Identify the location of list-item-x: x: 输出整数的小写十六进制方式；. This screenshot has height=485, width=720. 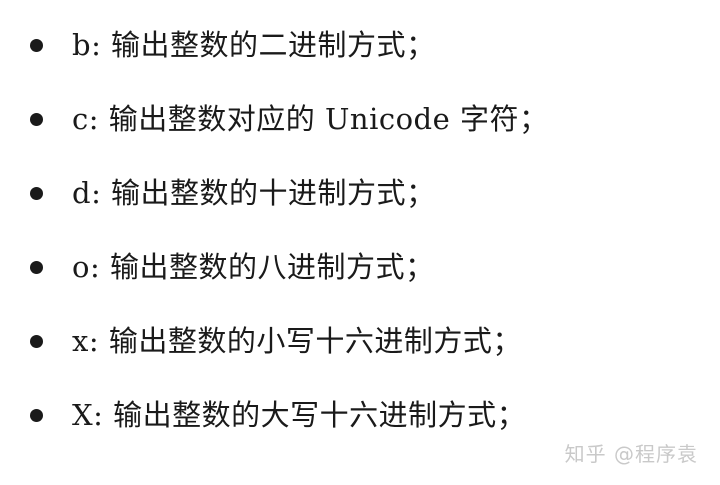
(276, 341).